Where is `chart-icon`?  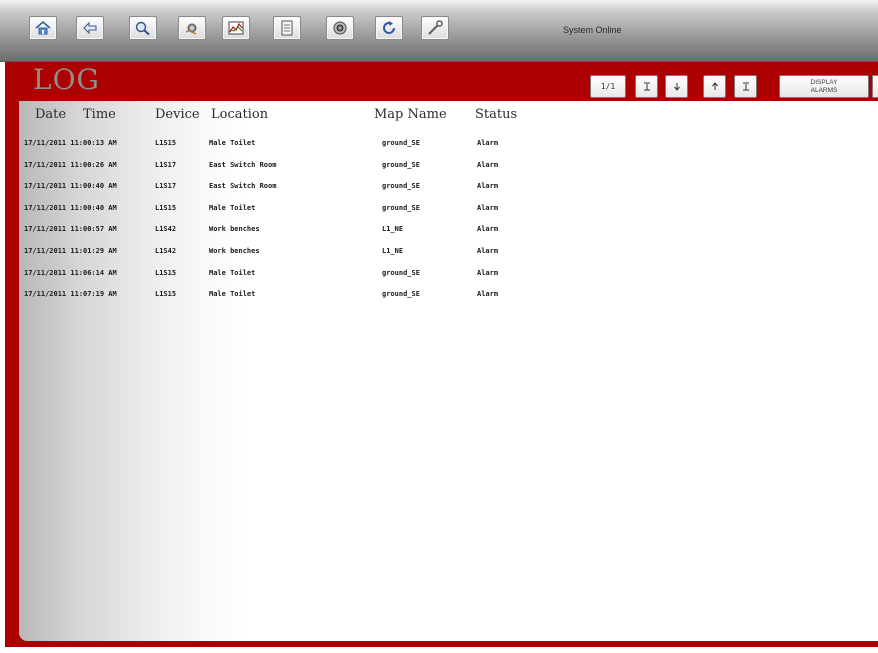
chart-icon is located at coordinates (236, 28).